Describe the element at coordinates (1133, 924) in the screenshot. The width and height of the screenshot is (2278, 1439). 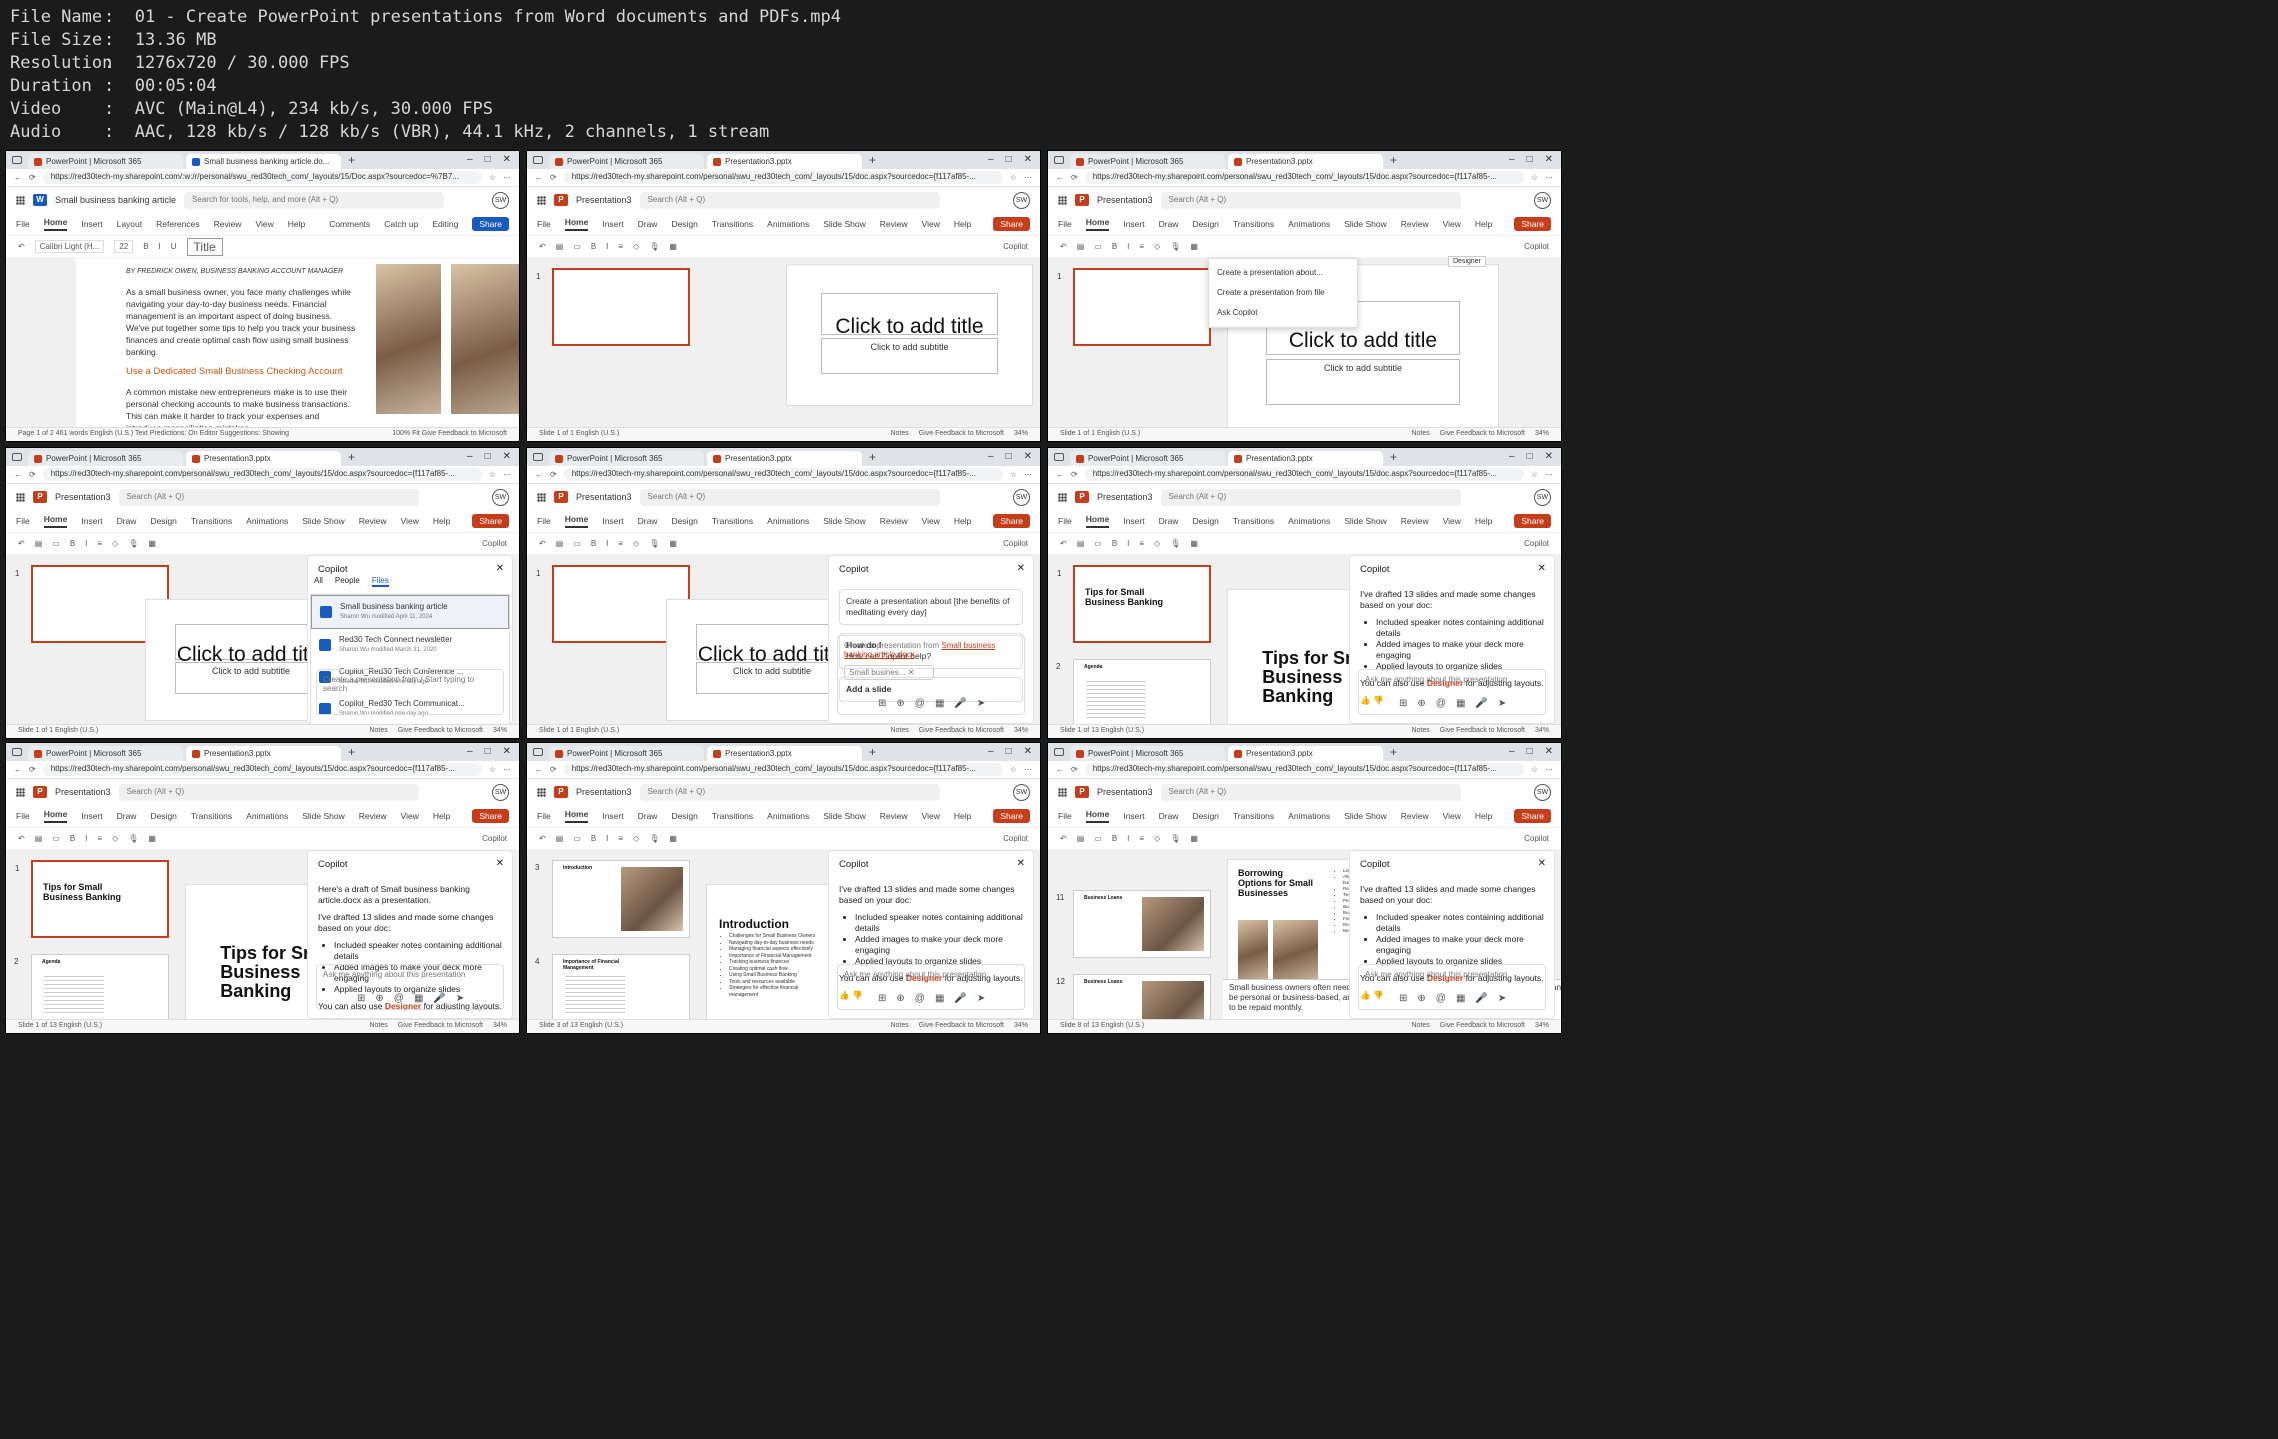
I see `slide-thumbnail: 11 Business Loans` at that location.